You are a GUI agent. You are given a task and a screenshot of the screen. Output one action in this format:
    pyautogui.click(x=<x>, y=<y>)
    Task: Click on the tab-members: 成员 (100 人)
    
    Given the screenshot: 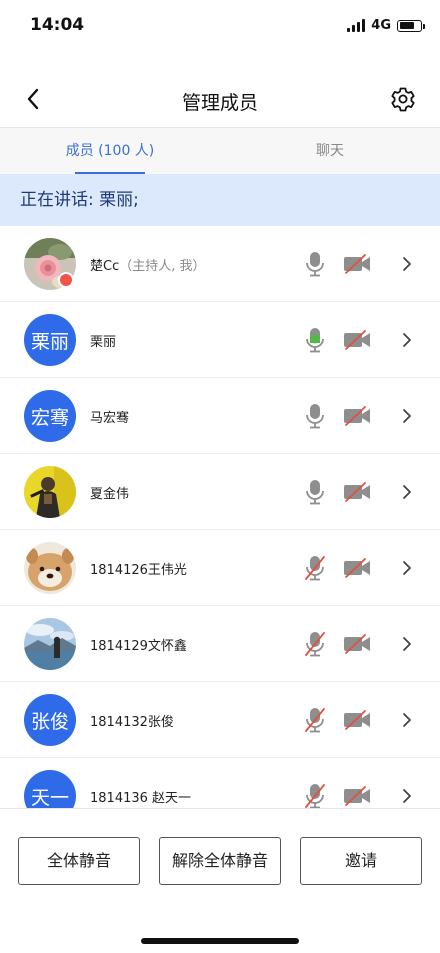 What is the action you would take?
    pyautogui.click(x=110, y=151)
    